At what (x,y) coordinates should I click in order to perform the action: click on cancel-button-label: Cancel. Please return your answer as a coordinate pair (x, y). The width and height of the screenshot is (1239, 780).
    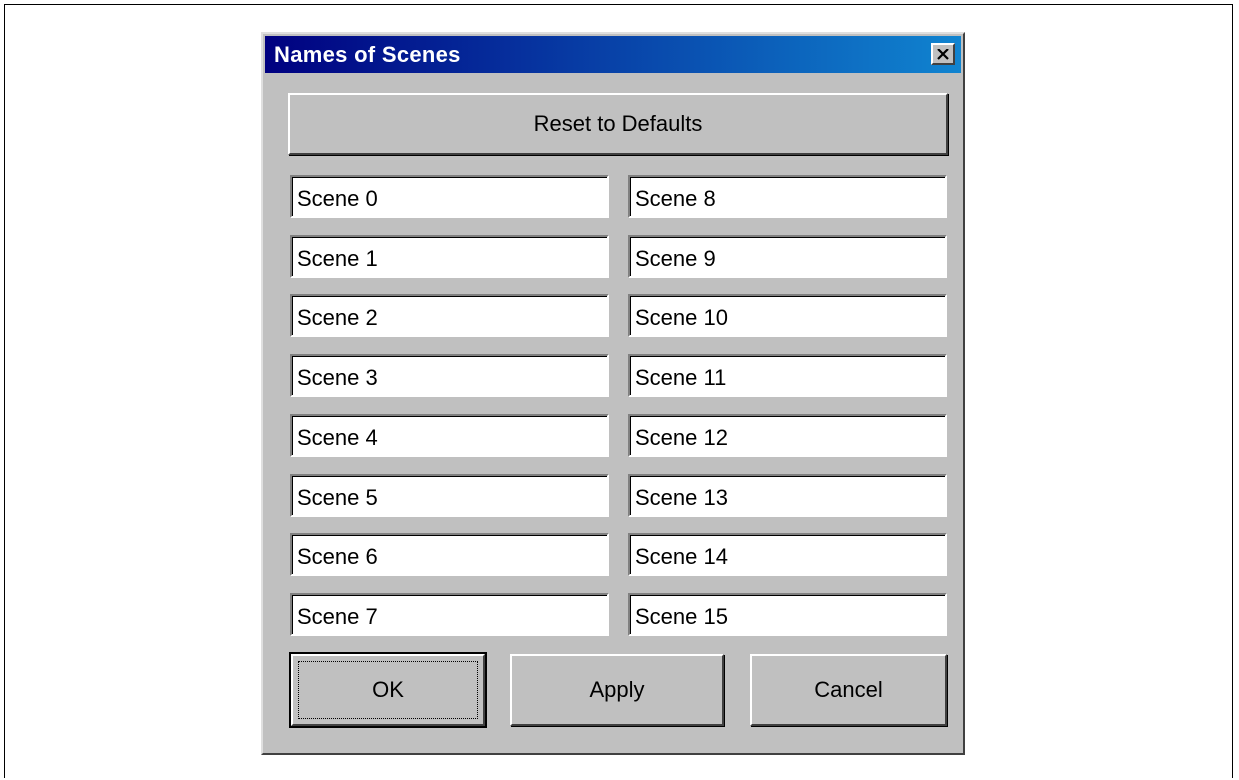
    Looking at the image, I should click on (848, 689).